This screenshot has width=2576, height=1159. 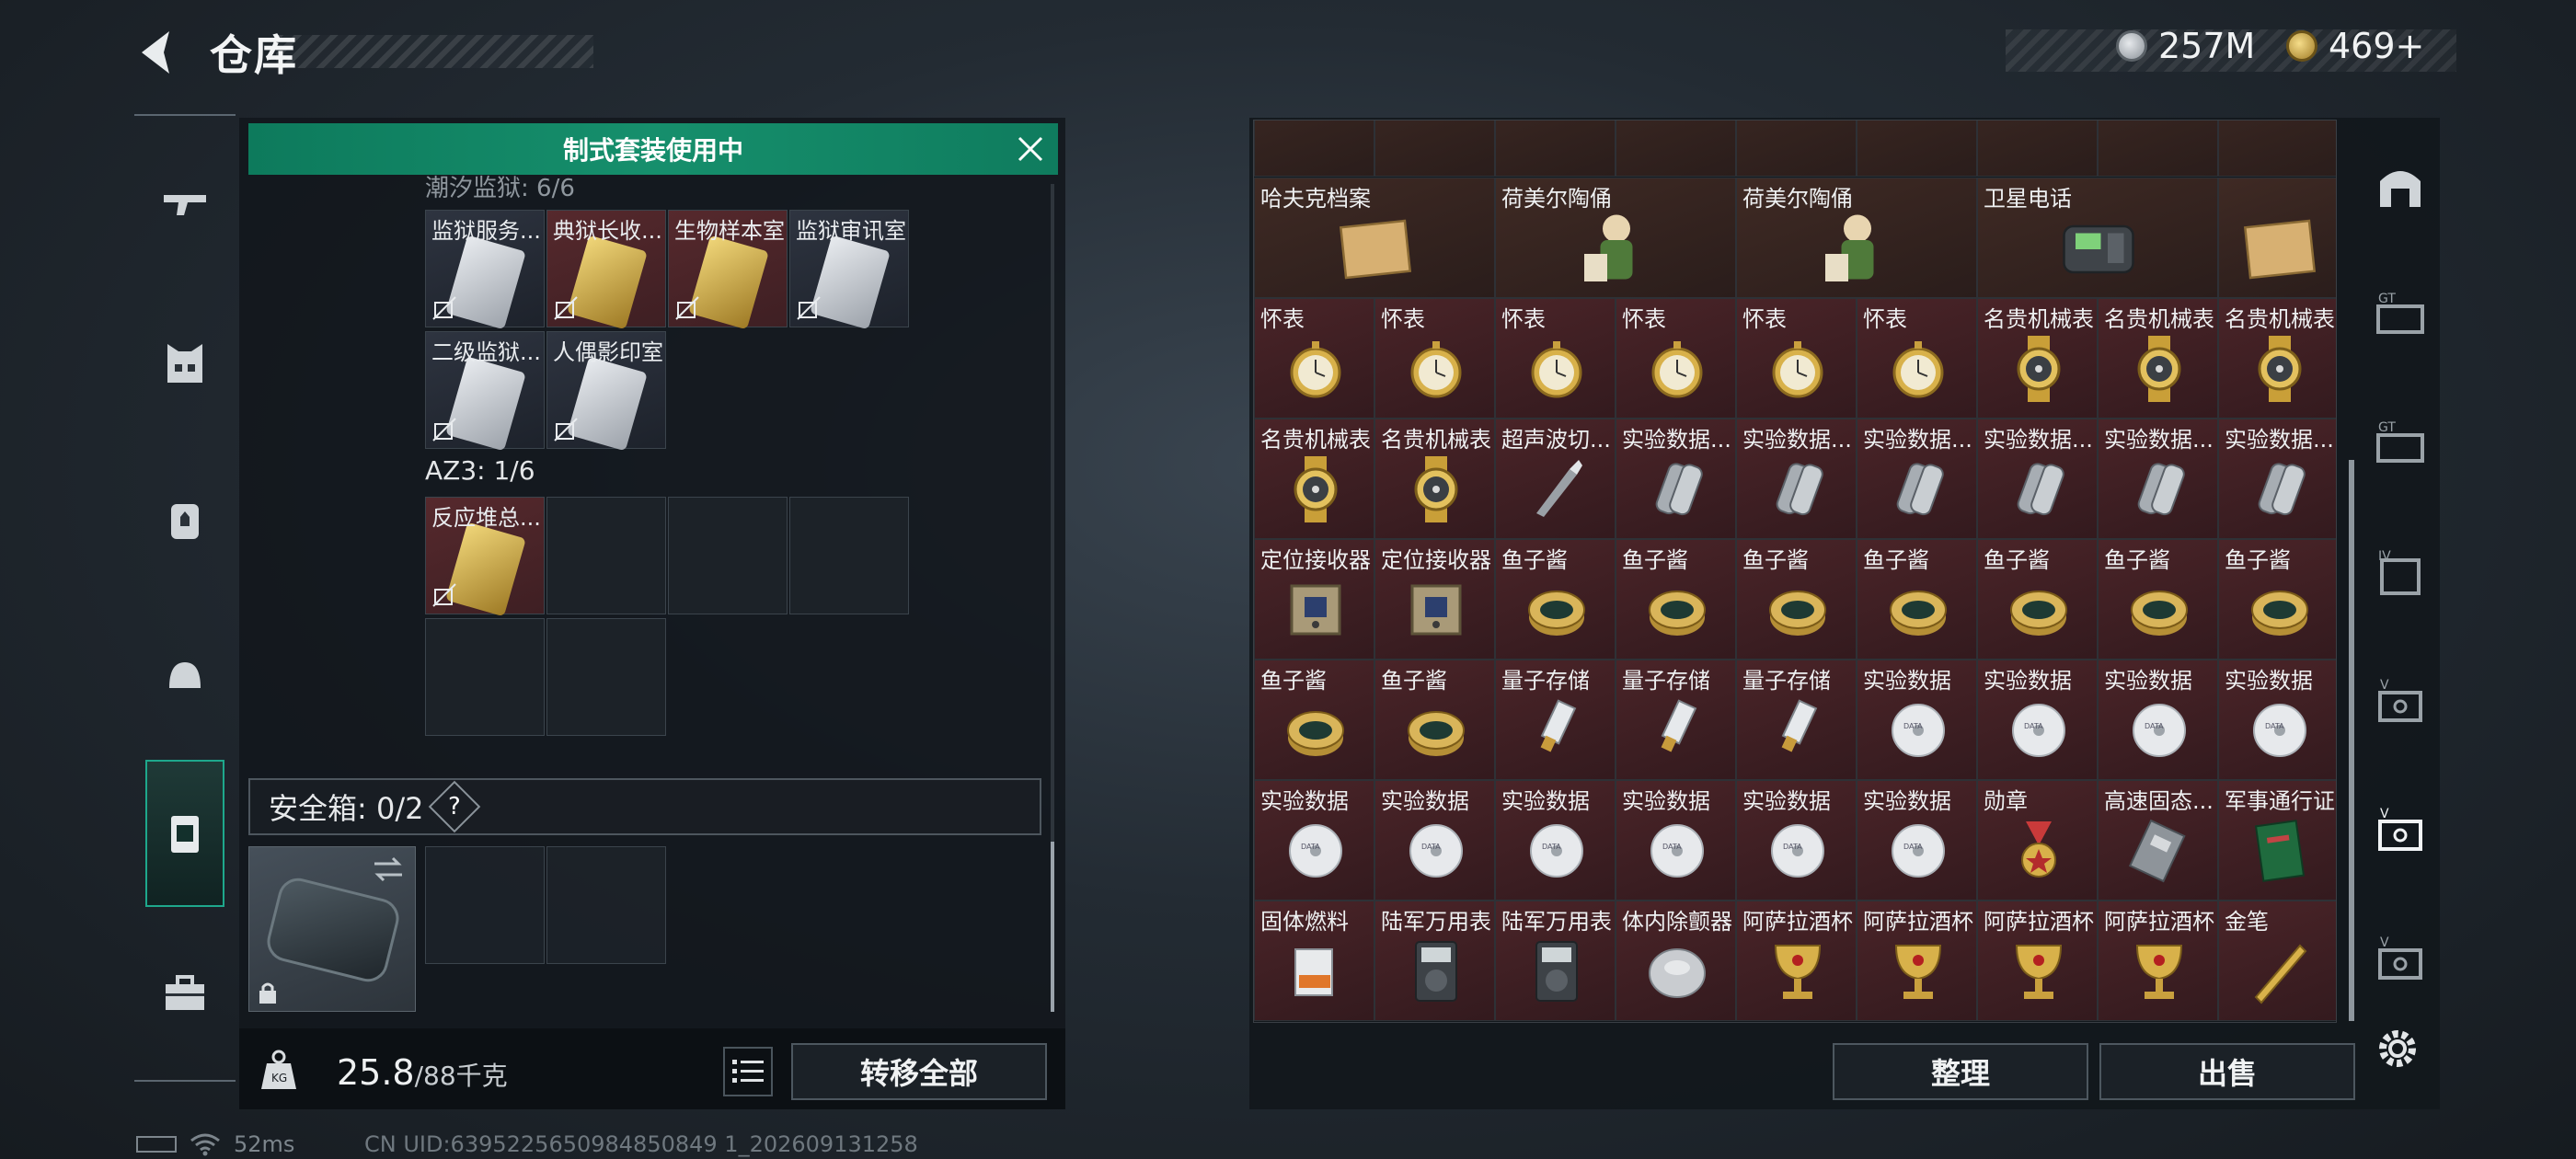 I want to click on stash-scrollbar, so click(x=2351, y=740).